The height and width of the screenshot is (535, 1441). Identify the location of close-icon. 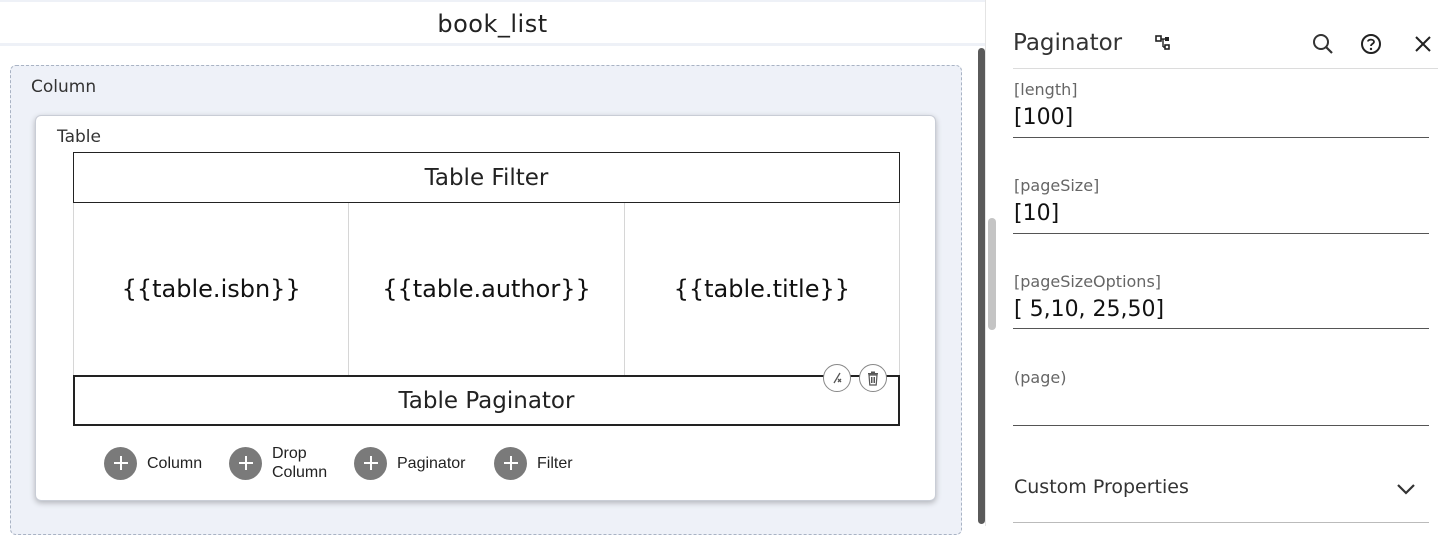
(1423, 44).